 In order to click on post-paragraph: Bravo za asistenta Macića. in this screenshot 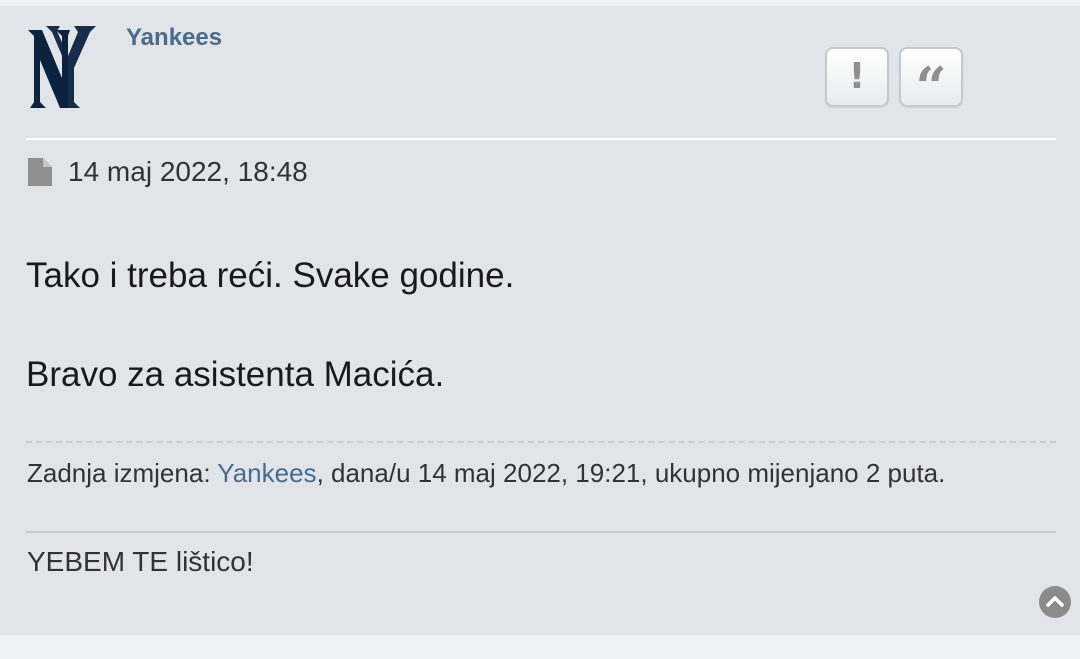, I will do `click(235, 374)`.